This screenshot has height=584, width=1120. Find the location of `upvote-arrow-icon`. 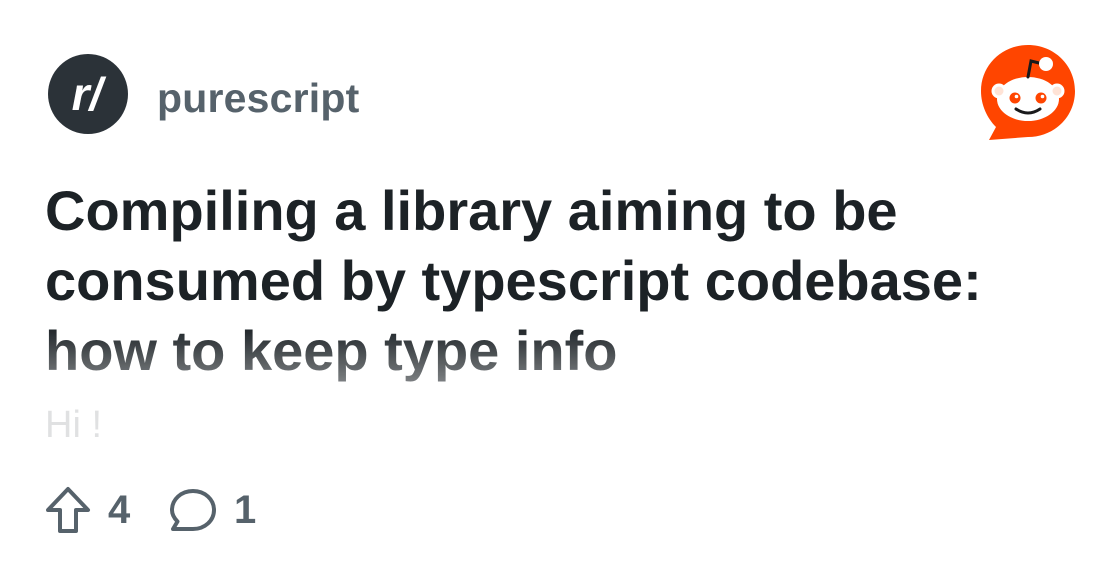

upvote-arrow-icon is located at coordinates (68, 510).